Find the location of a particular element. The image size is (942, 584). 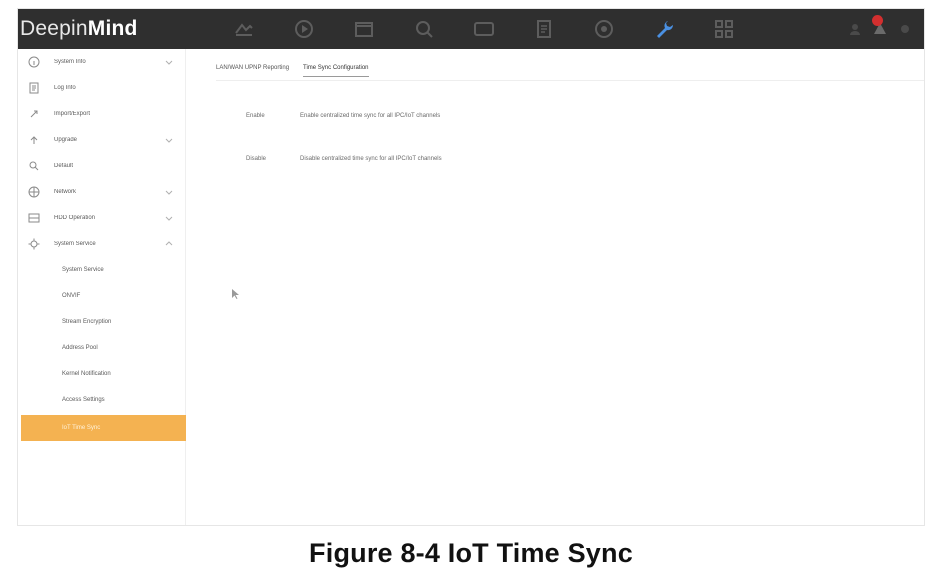

live-view-icon is located at coordinates (244, 29).